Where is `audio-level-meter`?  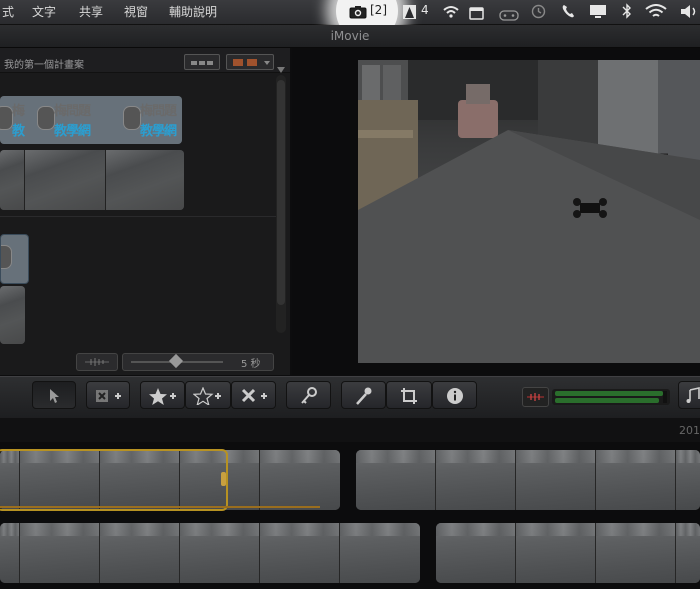
audio-level-meter is located at coordinates (611, 397).